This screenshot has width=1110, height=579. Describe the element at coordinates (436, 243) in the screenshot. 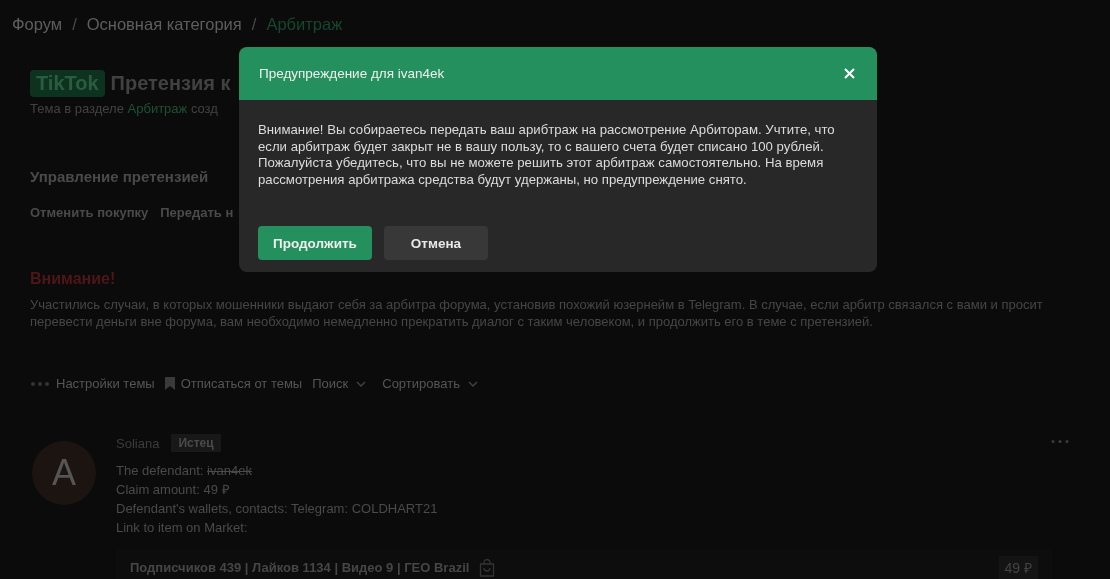

I see `cancel-button: Отмена` at that location.